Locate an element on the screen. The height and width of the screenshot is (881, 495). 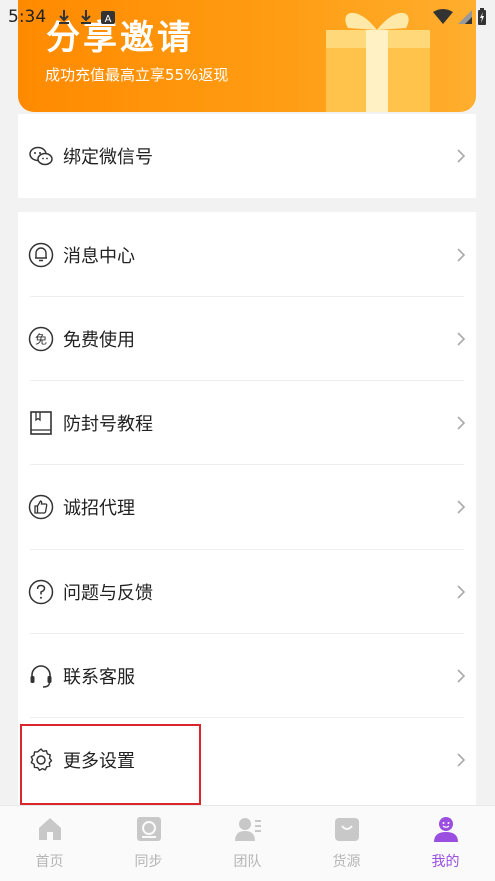
bind-wechat-item: 绑定微信号 is located at coordinates (247, 156).